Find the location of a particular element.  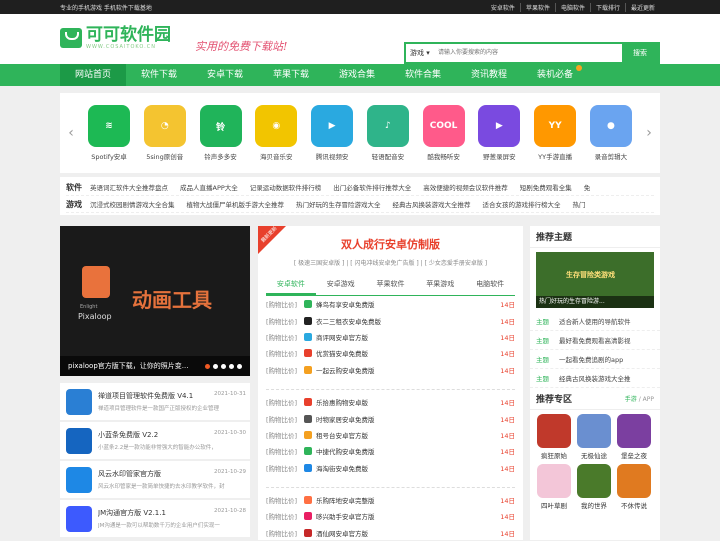

table-row: [购物比价] 中捷代购安卓免费版 14日 is located at coordinates (390, 451).